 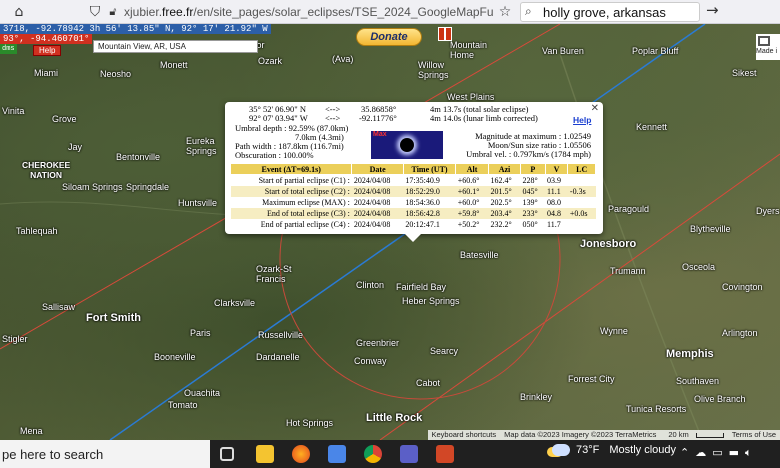 I want to click on place-label-grove: Grove, so click(x=64, y=119).